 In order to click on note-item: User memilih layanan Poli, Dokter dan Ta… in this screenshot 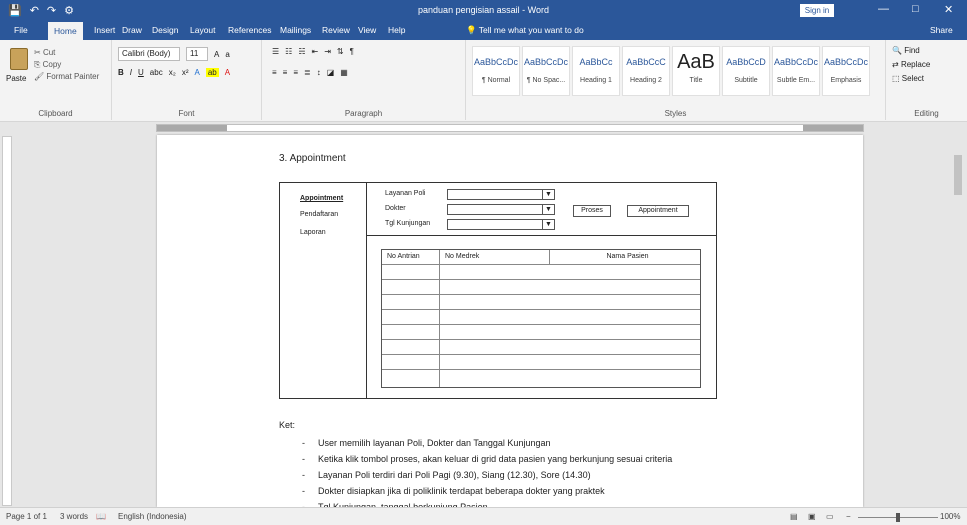, I will do `click(487, 443)`.